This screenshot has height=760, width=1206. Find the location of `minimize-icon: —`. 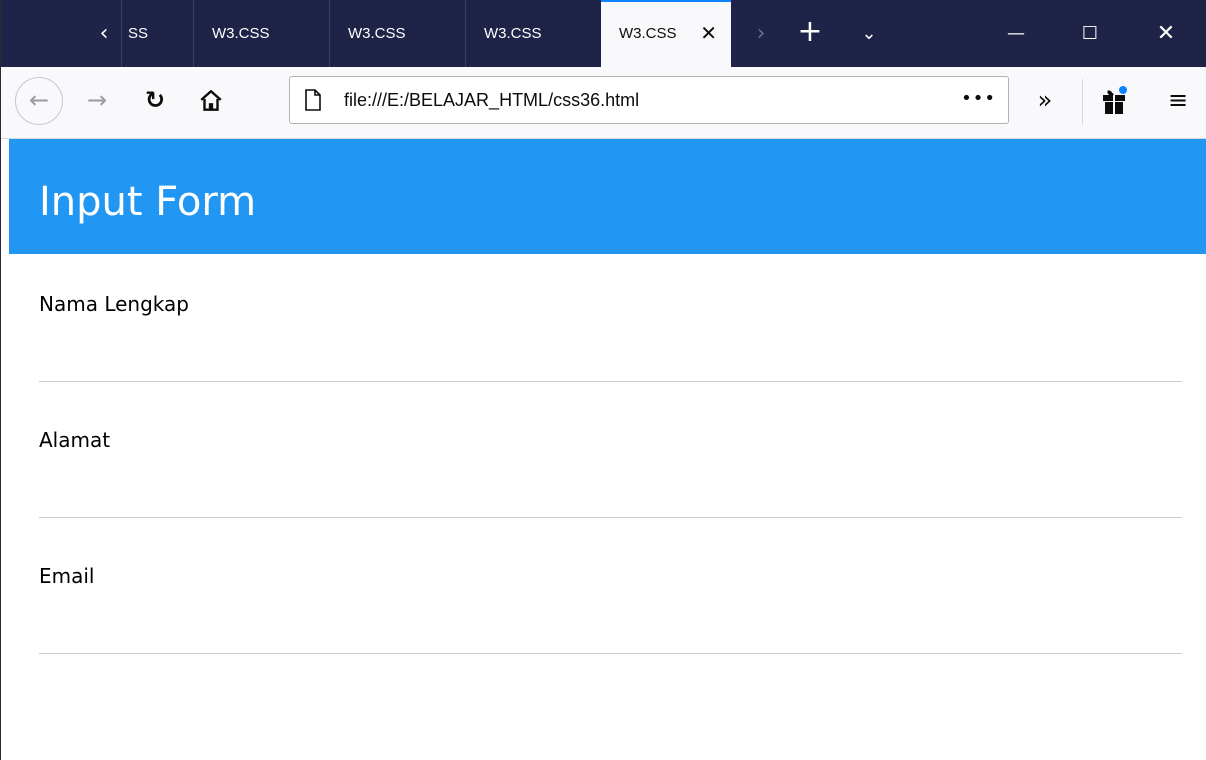

minimize-icon: — is located at coordinates (1016, 33).